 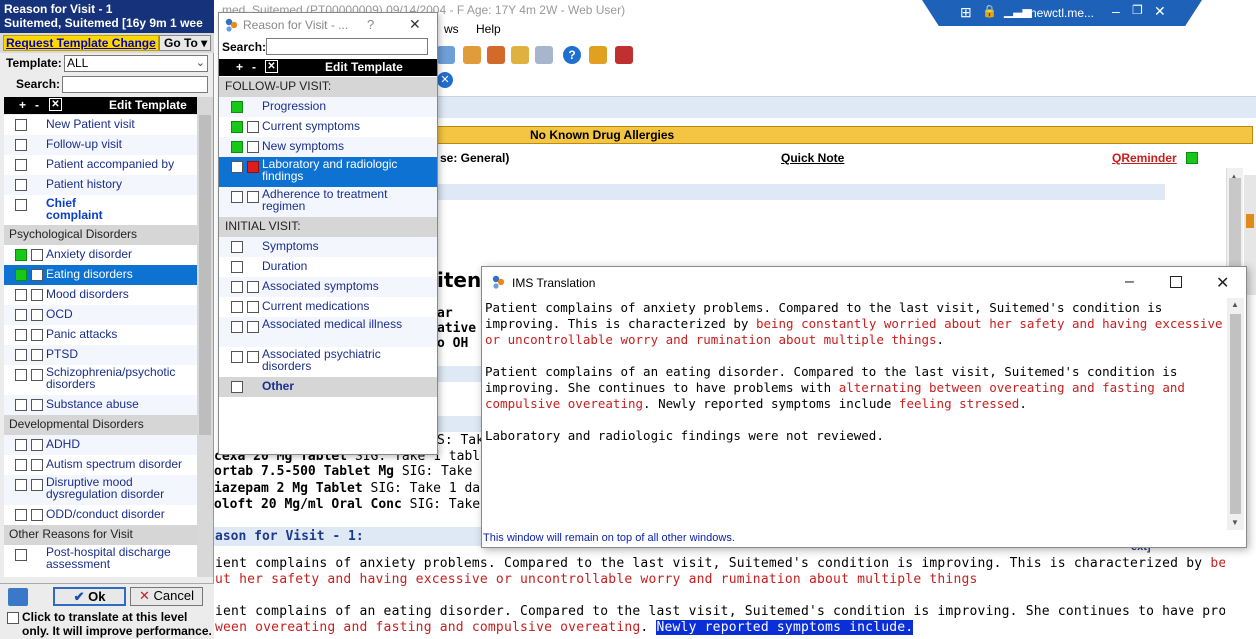 I want to click on list-item: Current medications, so click(x=328, y=307).